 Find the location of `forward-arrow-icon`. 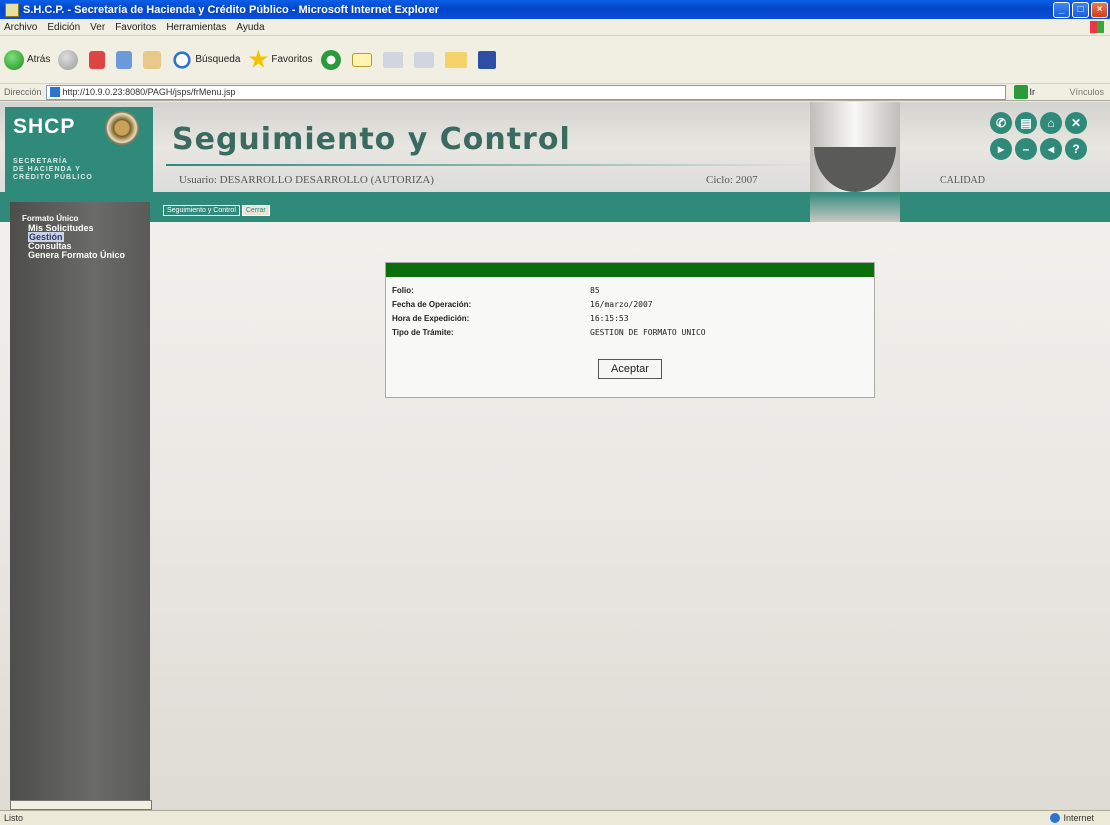

forward-arrow-icon is located at coordinates (68, 59).